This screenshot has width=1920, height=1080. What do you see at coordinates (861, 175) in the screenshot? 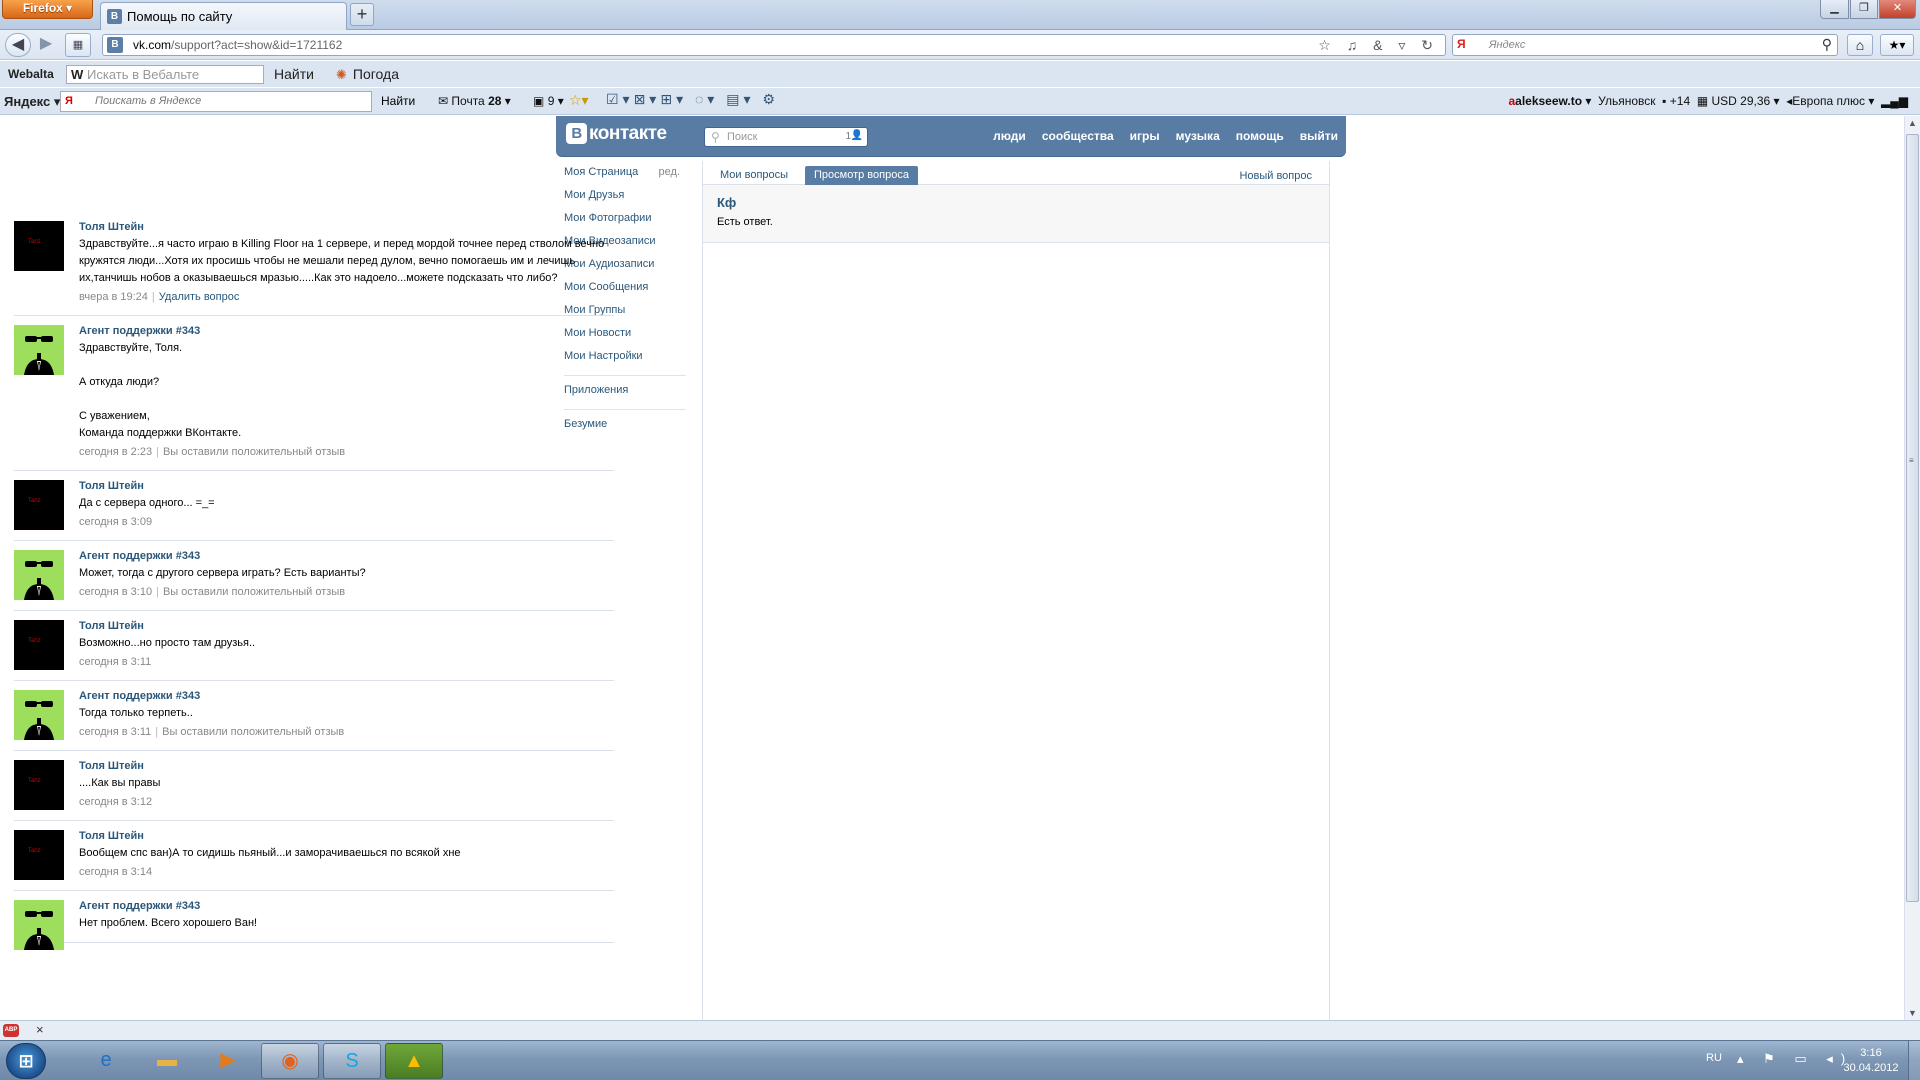
I see `tab-view-question: Просмотр вопроса` at bounding box center [861, 175].